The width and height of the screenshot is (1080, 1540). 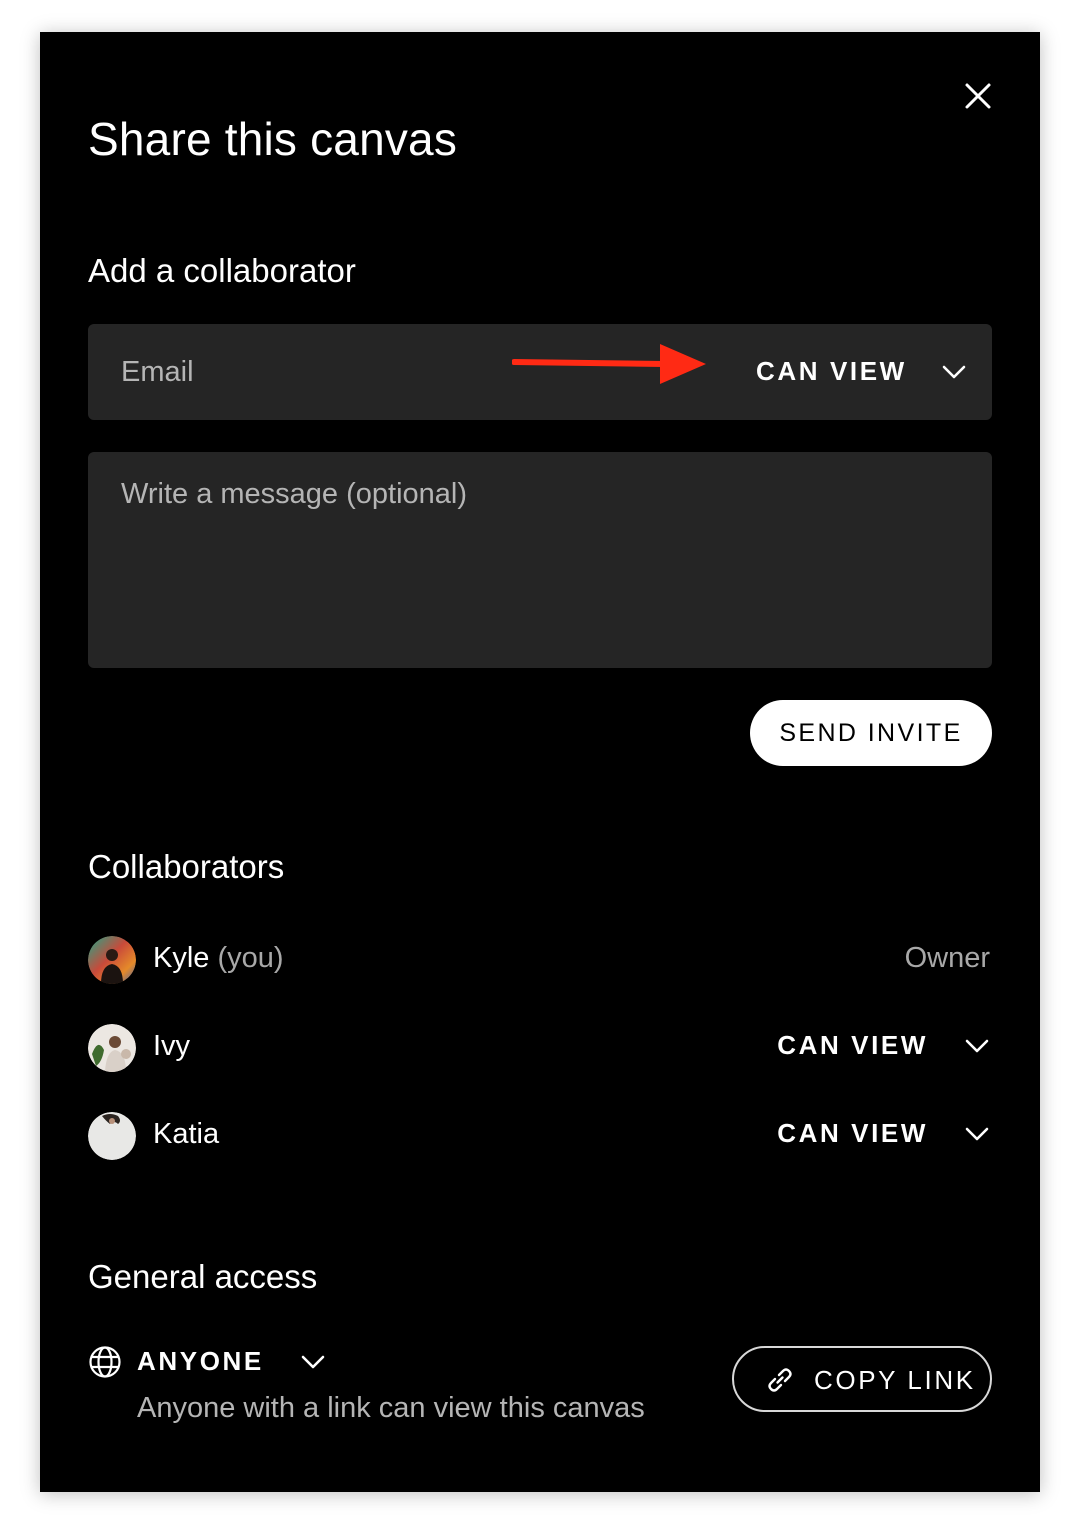 I want to click on collaborator-row: Ivy CAN VIEW, so click(x=540, y=1048).